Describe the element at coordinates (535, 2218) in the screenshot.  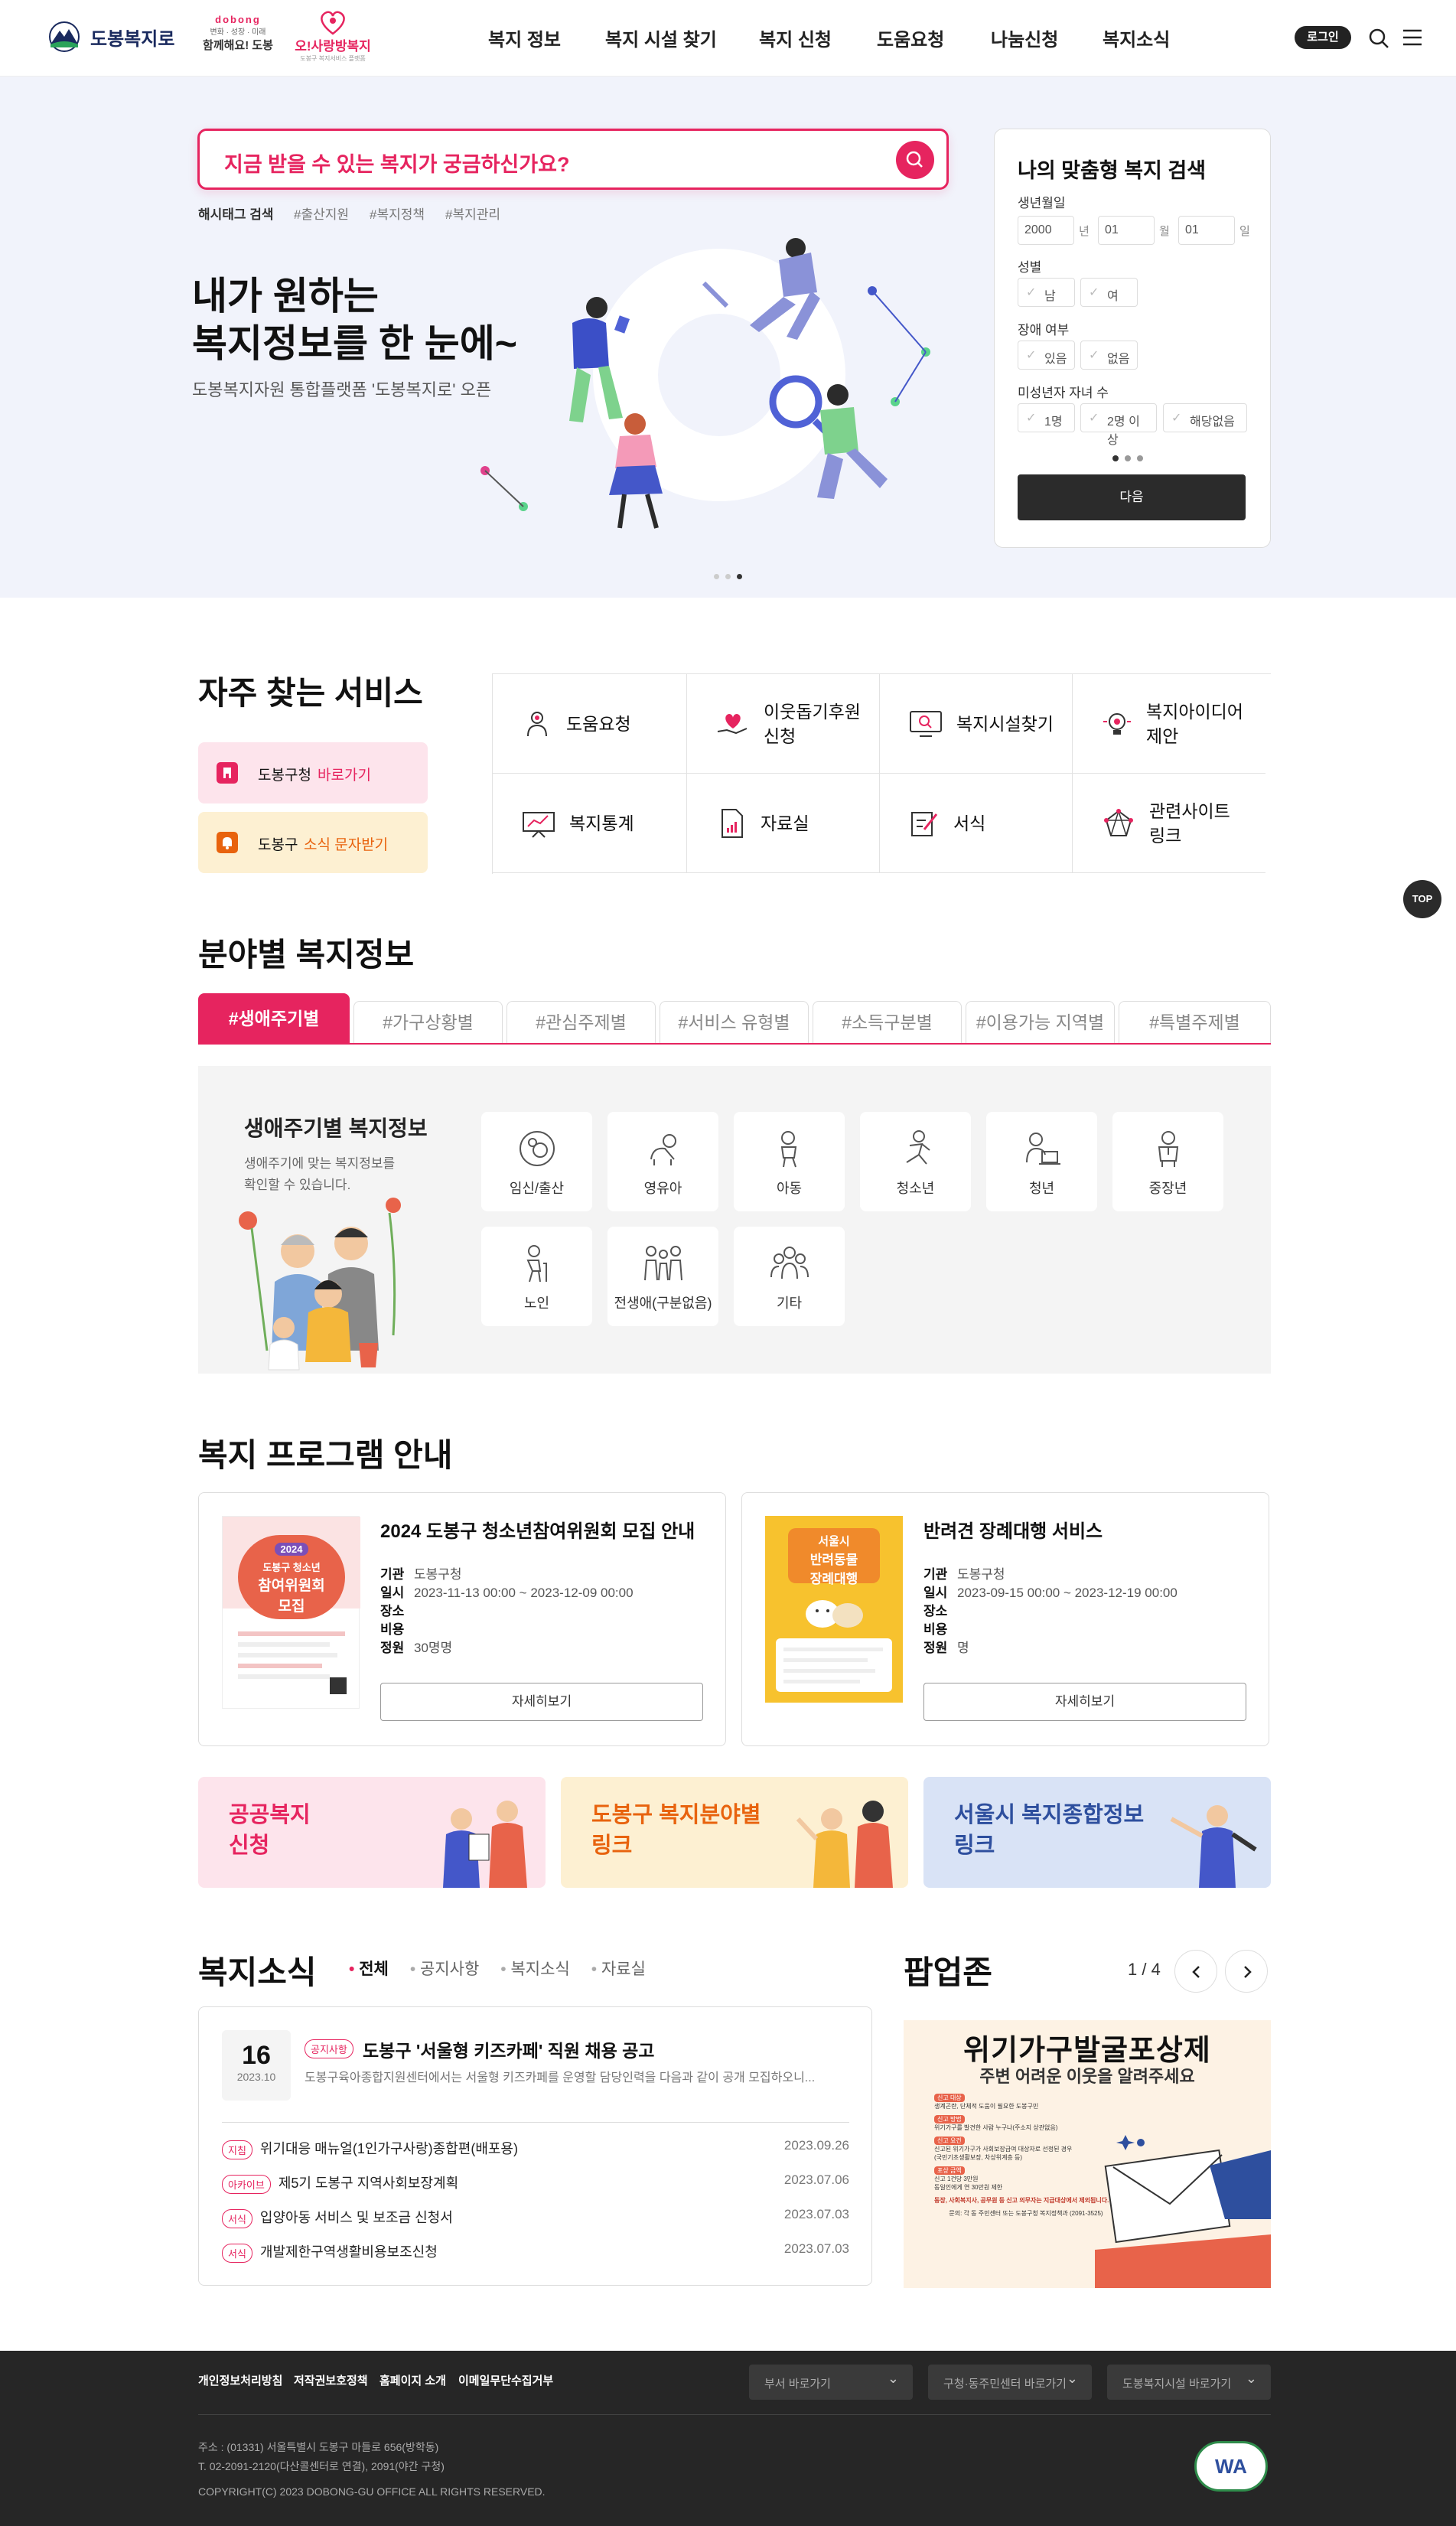
I see `news-row: 서식 입양아동 서비스 및 보조금 신청서 2023.07.03` at that location.